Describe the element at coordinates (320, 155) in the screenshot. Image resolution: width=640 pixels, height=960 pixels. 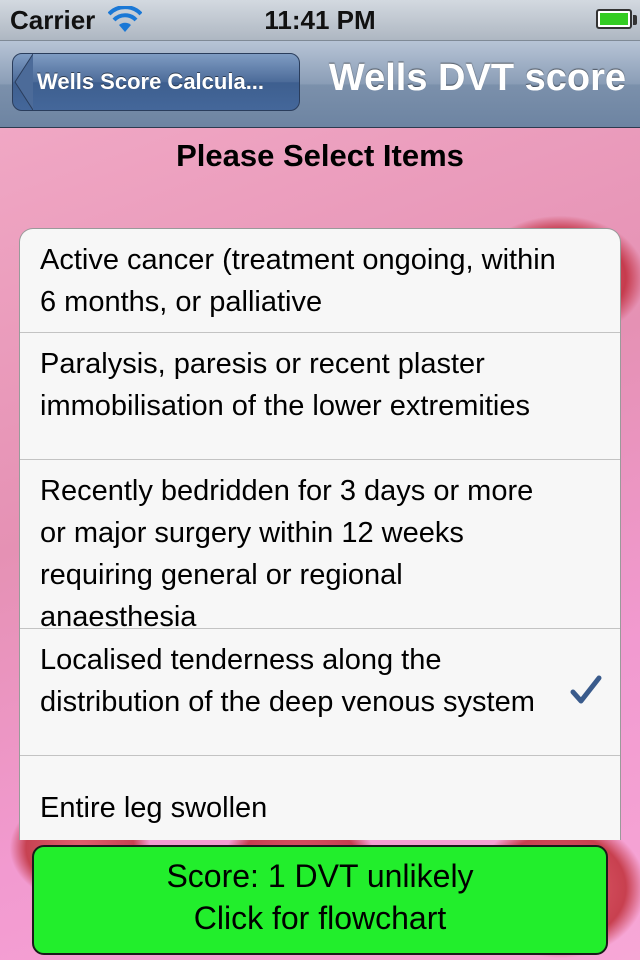
I see `page-heading: Please Select Items` at that location.